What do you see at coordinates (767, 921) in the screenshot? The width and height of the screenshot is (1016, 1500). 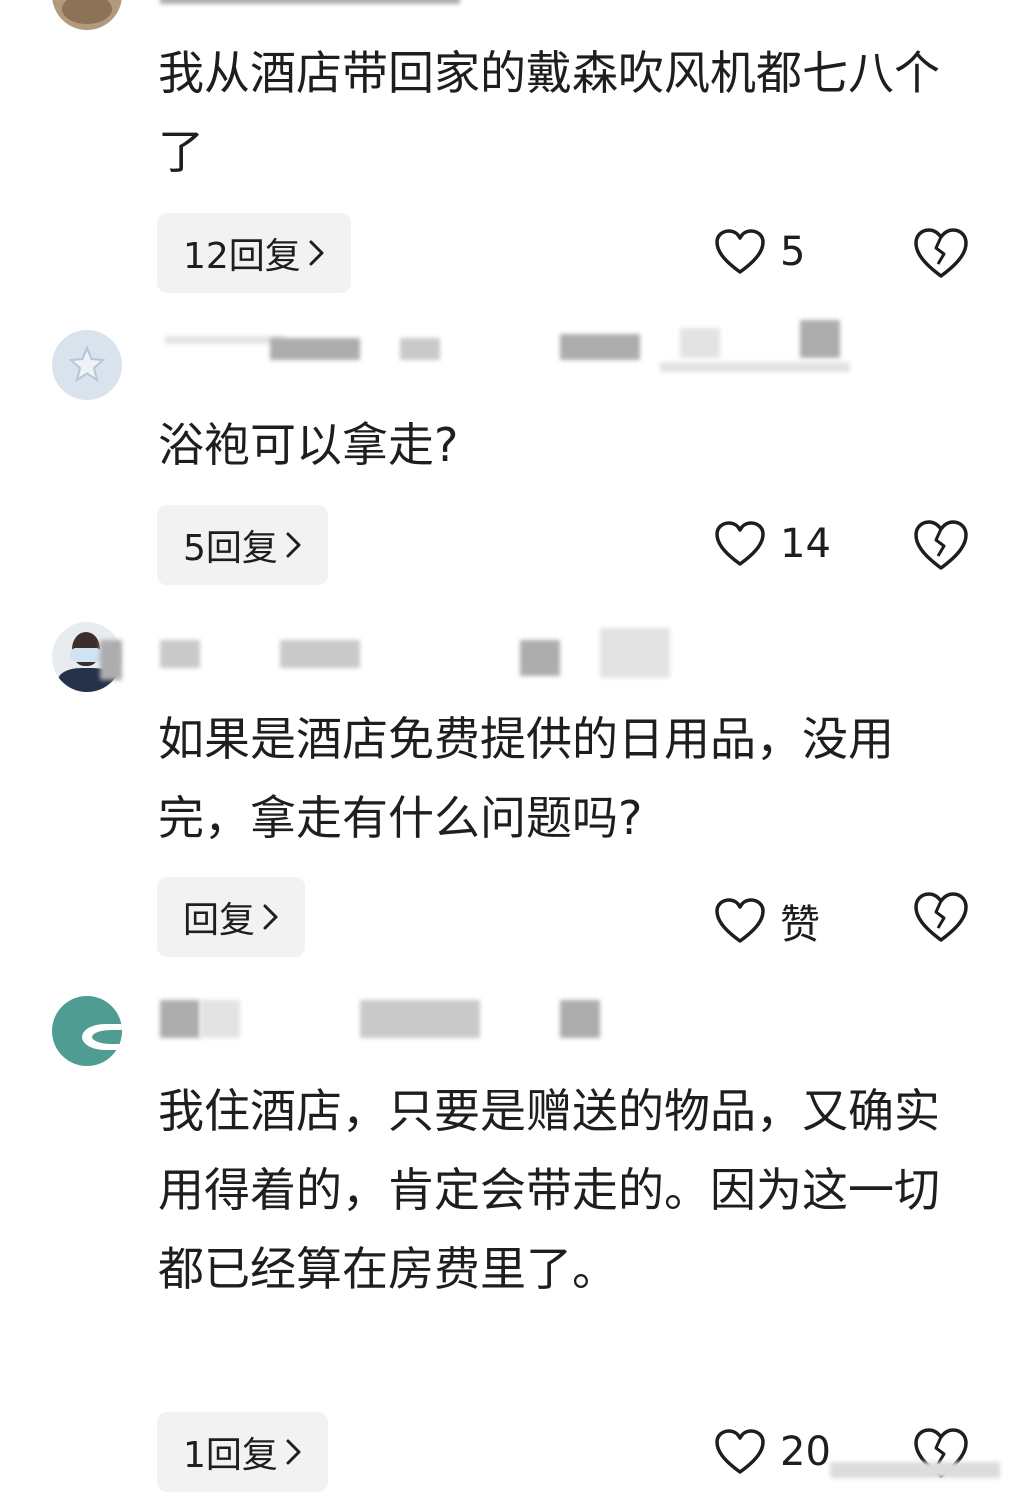 I see `like-button: 赞` at bounding box center [767, 921].